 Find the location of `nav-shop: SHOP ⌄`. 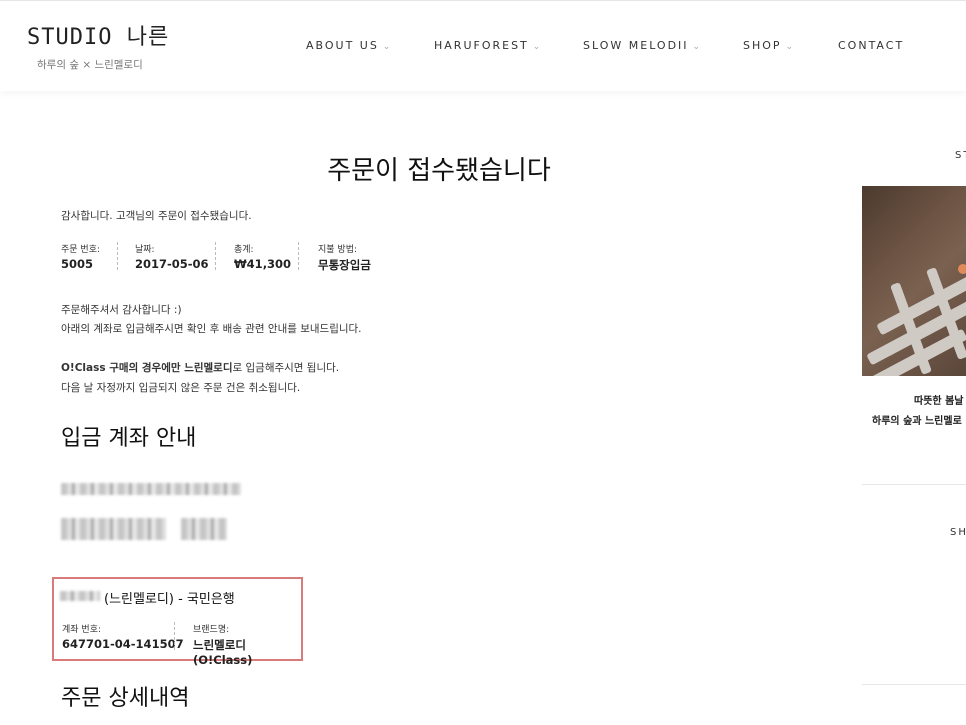

nav-shop: SHOP ⌄ is located at coordinates (769, 45).